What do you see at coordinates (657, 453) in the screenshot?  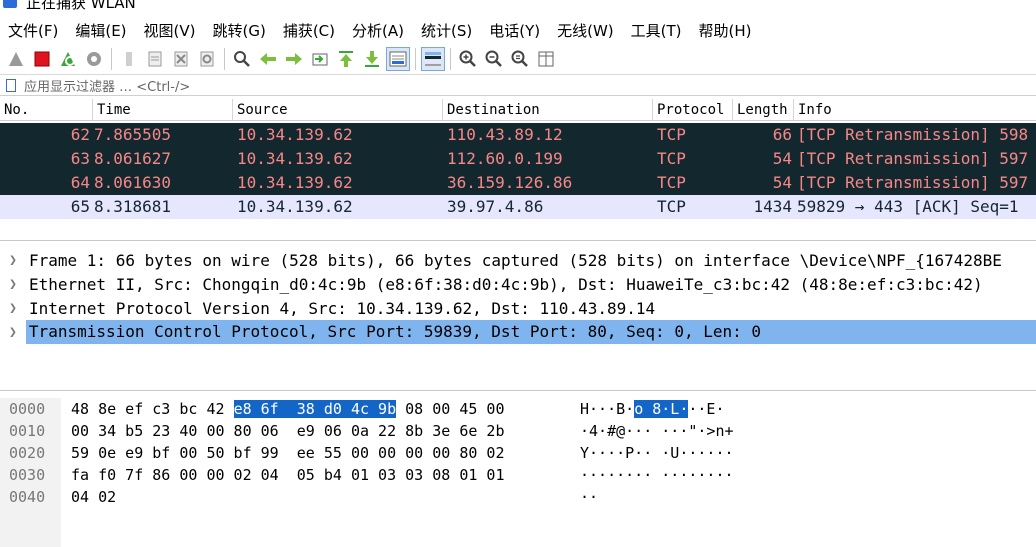 I see `hex-ascii: Y····P·· ·U······` at bounding box center [657, 453].